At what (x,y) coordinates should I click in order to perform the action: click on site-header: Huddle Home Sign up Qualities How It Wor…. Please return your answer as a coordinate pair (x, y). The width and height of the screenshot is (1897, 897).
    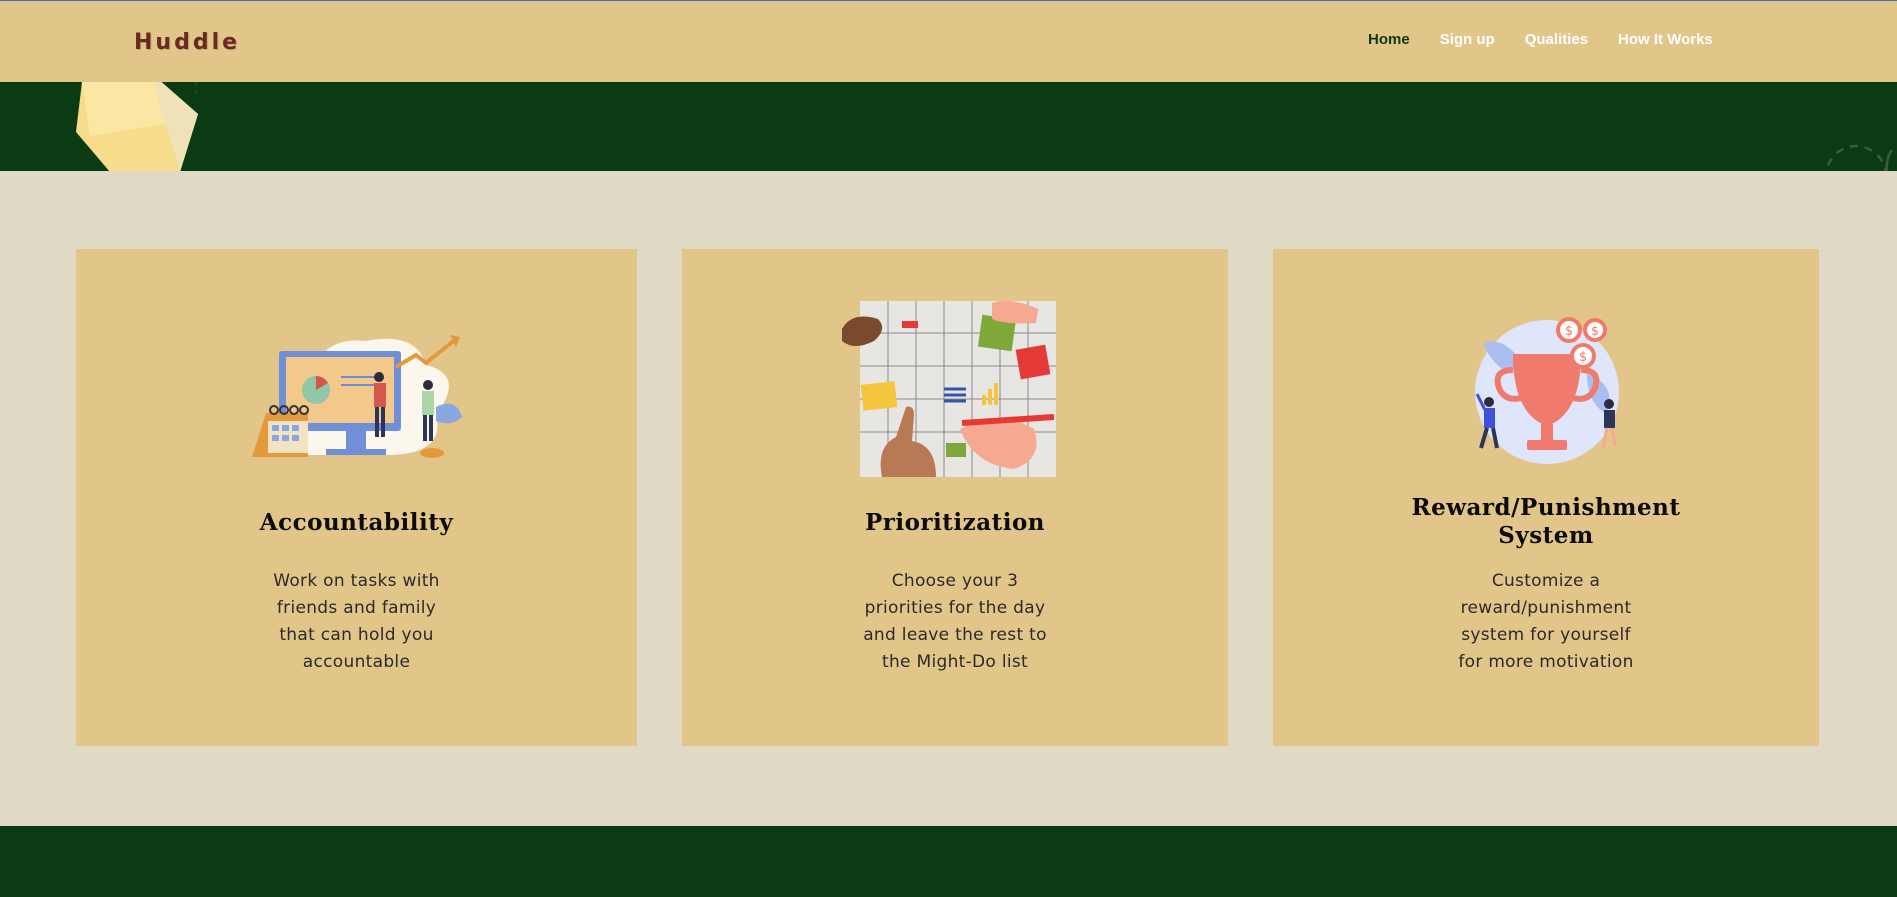
    Looking at the image, I should click on (948, 41).